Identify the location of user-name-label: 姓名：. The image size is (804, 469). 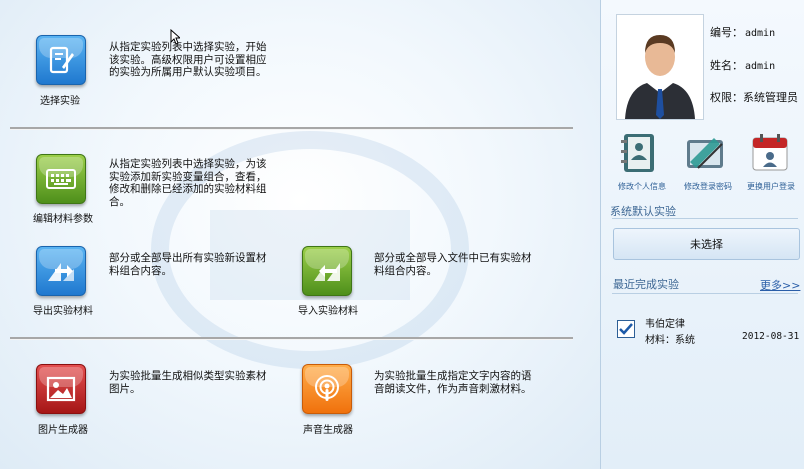
(726, 65).